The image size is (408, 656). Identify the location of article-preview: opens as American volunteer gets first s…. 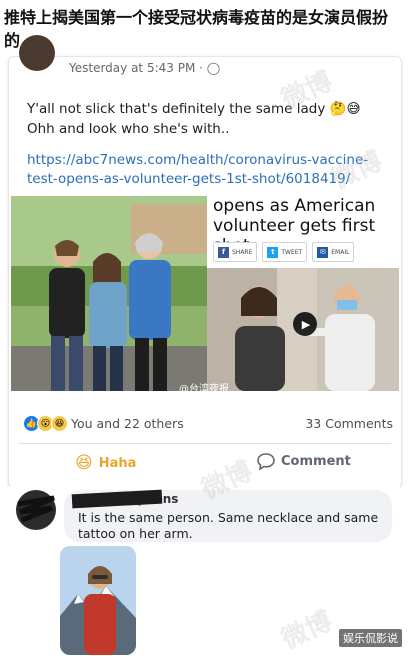
(303, 293).